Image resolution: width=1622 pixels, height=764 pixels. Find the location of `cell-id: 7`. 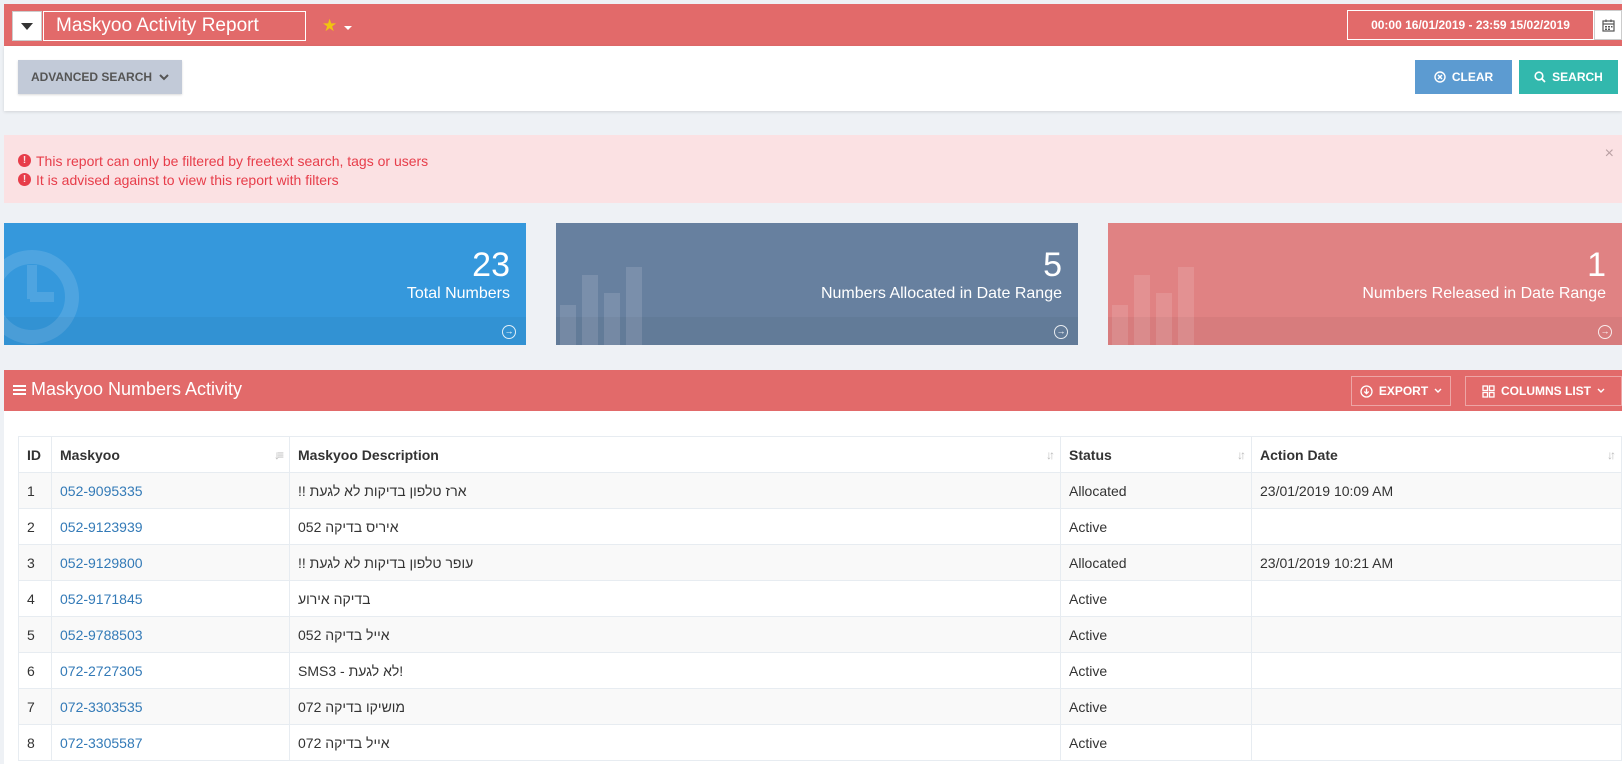

cell-id: 7 is located at coordinates (35, 706).